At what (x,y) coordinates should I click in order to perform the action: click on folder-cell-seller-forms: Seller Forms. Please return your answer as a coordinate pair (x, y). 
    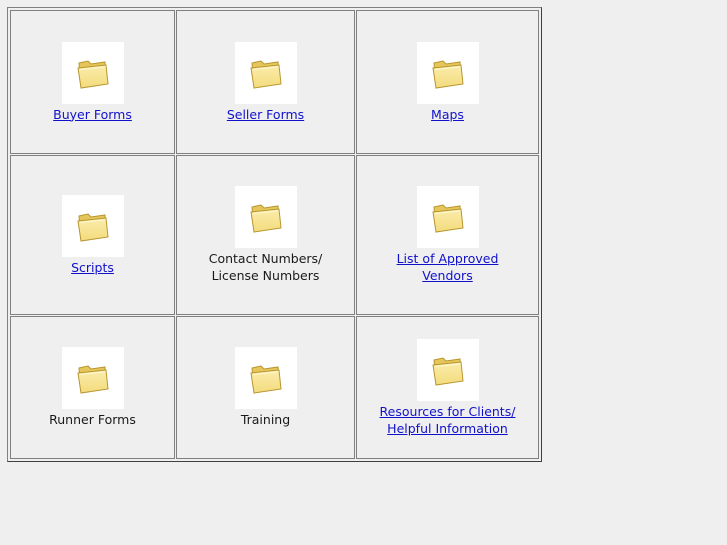
    Looking at the image, I should click on (265, 82).